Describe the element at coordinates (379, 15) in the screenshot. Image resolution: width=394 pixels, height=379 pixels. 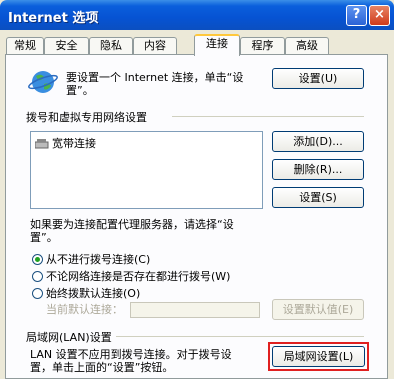
I see `close-button: ×` at that location.